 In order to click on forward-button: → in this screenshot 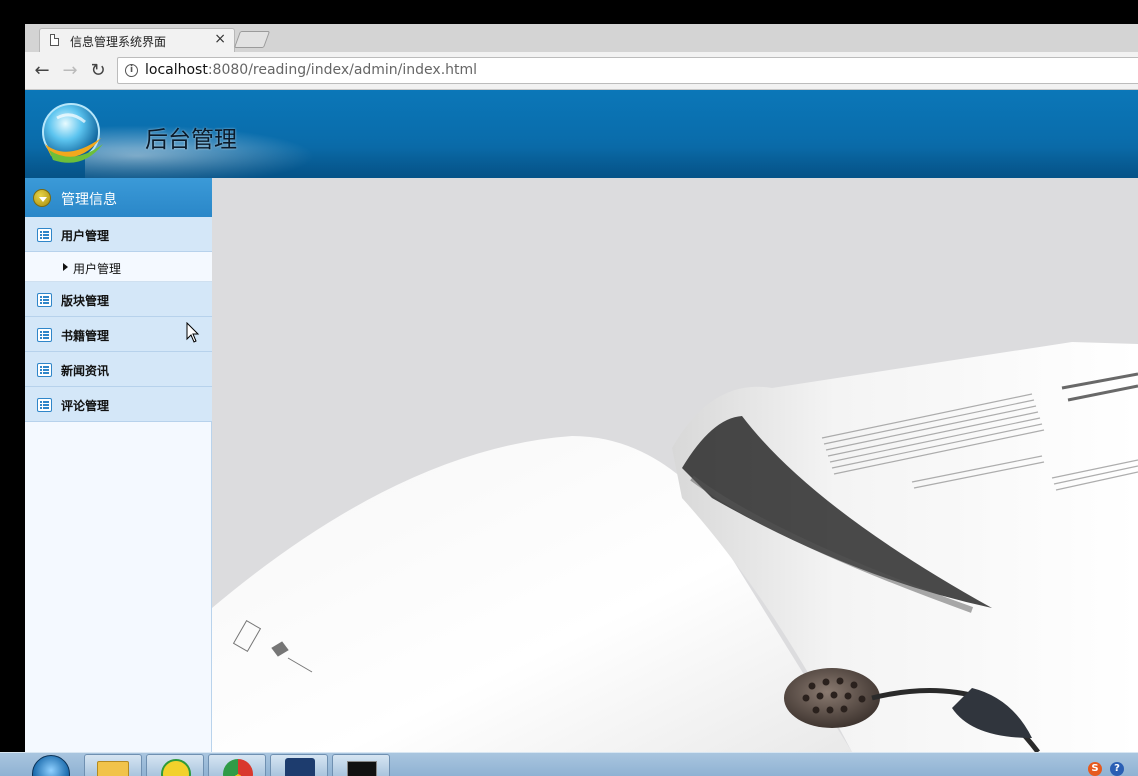, I will do `click(70, 71)`.